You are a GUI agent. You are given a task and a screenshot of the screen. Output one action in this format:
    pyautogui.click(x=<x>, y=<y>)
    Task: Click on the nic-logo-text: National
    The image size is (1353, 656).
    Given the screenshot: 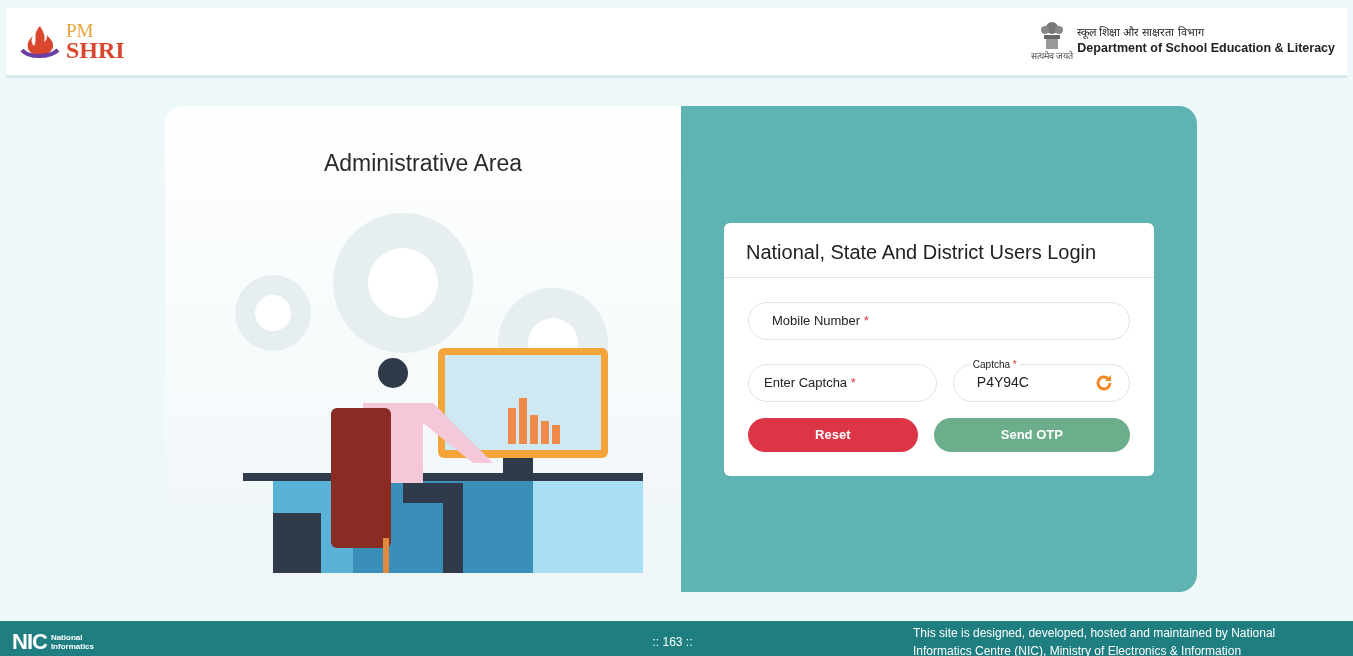 What is the action you would take?
    pyautogui.click(x=67, y=637)
    